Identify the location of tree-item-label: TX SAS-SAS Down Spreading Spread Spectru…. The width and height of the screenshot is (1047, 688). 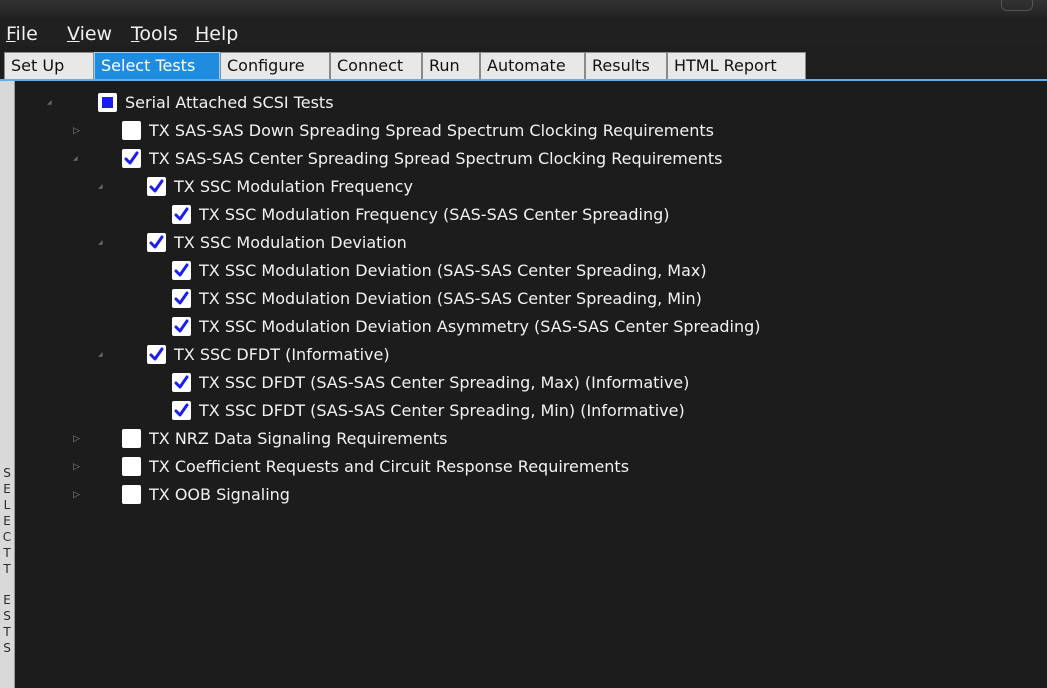
(431, 130).